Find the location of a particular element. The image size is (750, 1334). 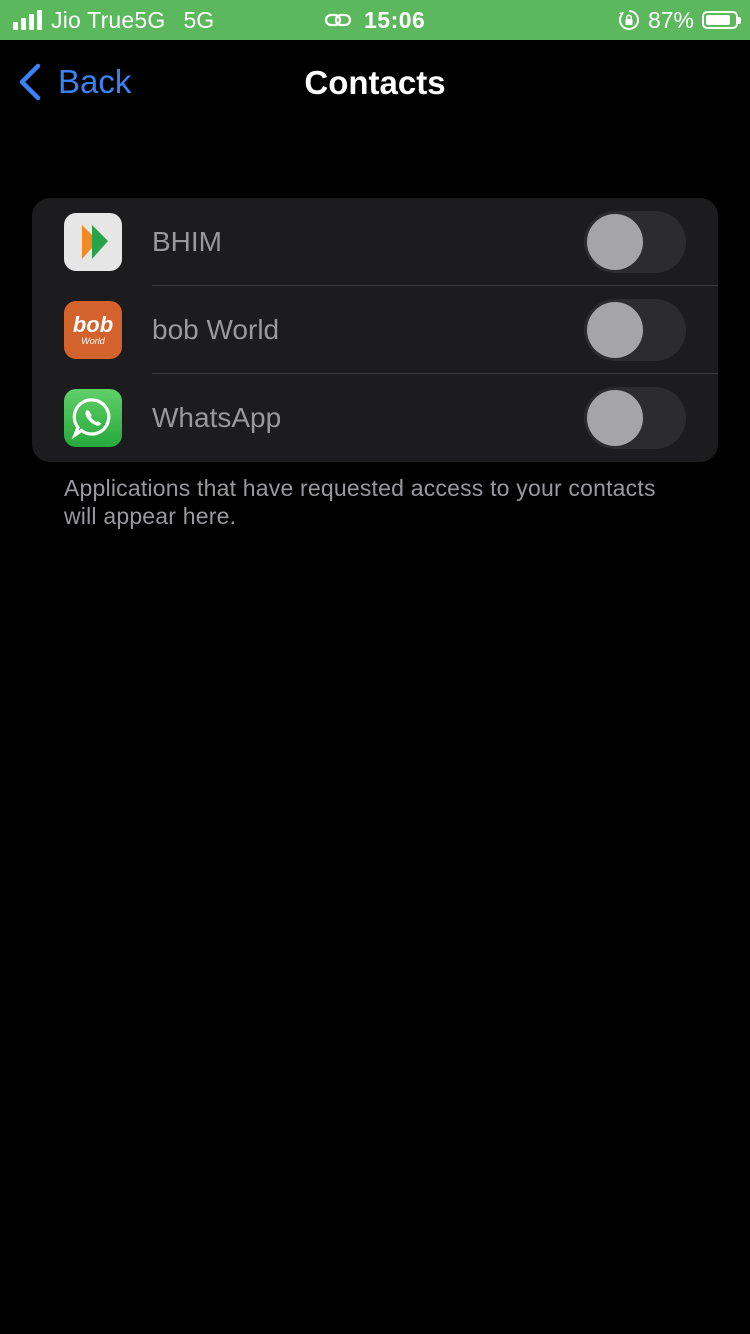

bob-world-app-icon: bob World is located at coordinates (93, 330).